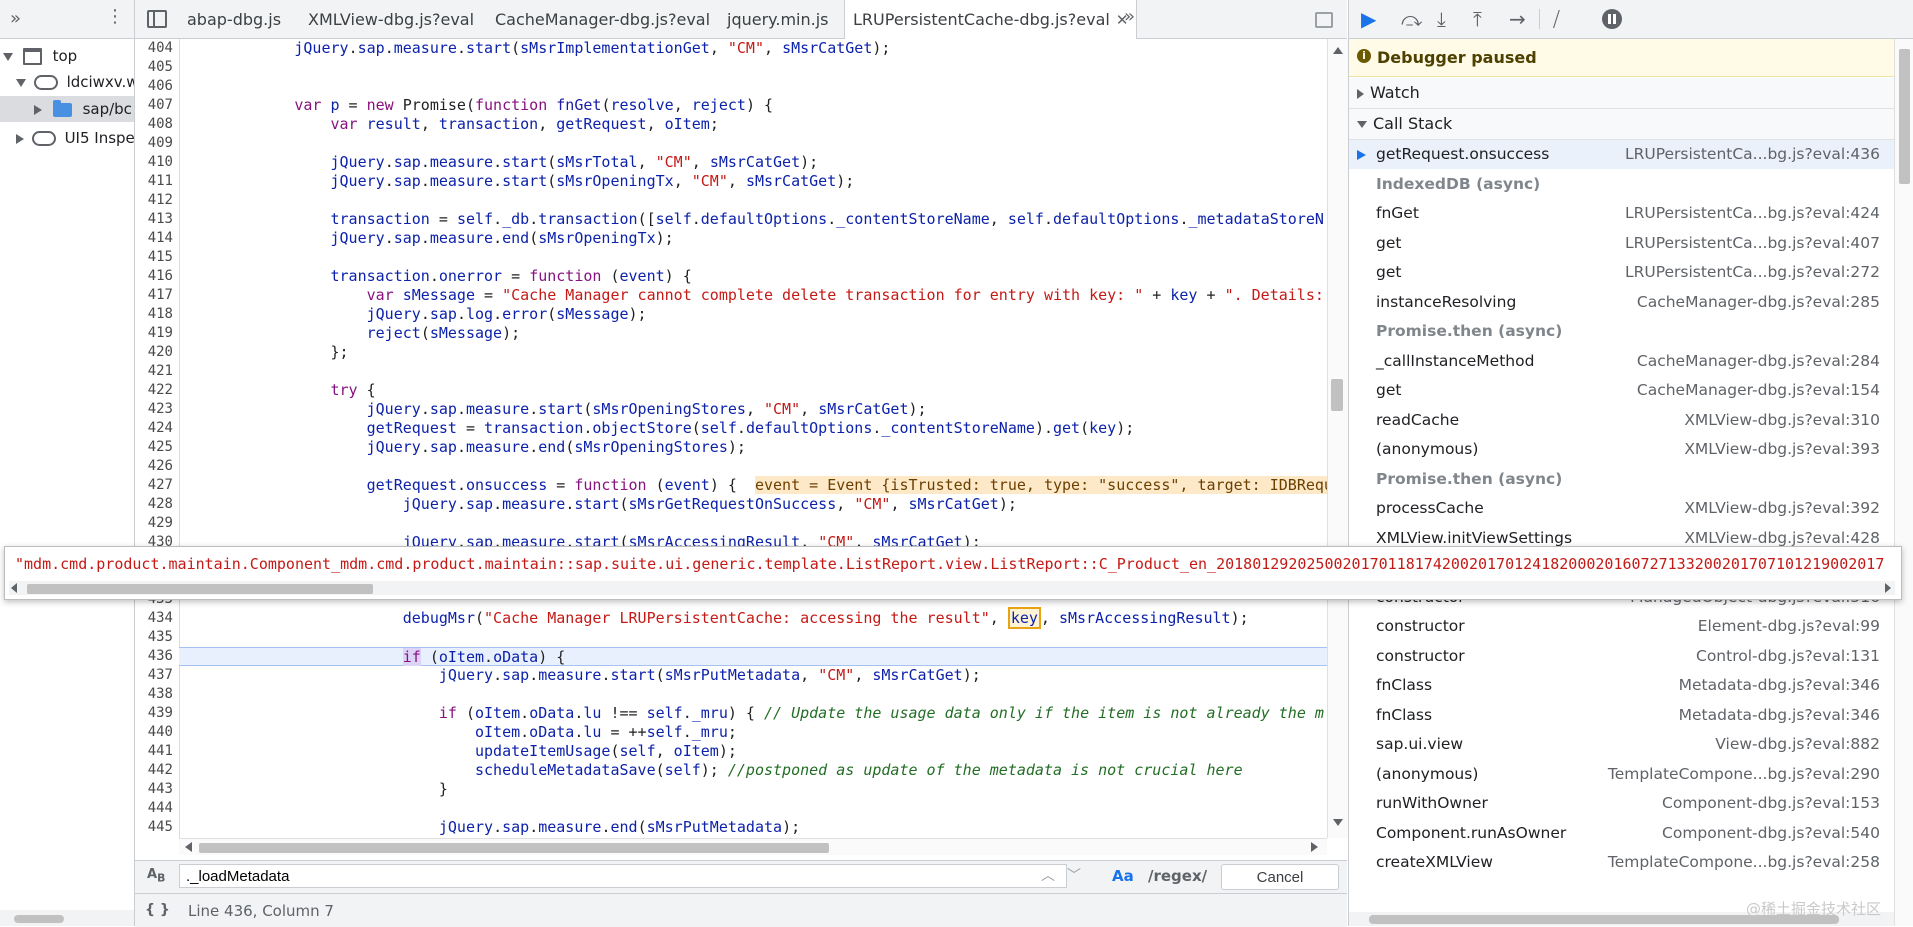 This screenshot has height=927, width=1913. I want to click on match-case-button: Aa, so click(1123, 876).